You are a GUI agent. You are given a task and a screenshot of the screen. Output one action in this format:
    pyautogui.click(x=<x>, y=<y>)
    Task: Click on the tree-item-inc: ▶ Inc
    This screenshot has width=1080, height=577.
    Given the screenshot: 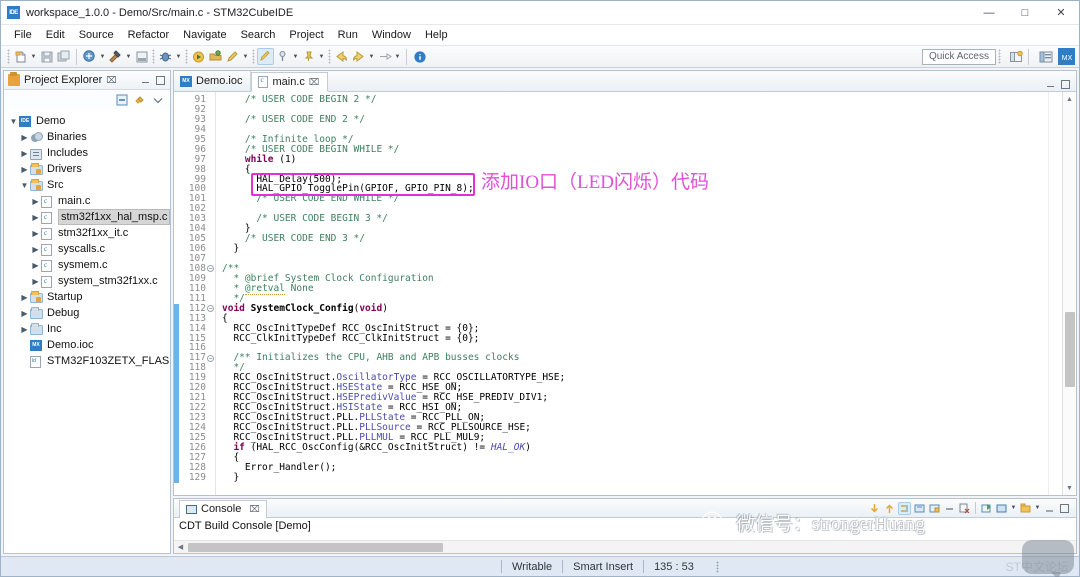 What is the action you would take?
    pyautogui.click(x=87, y=329)
    